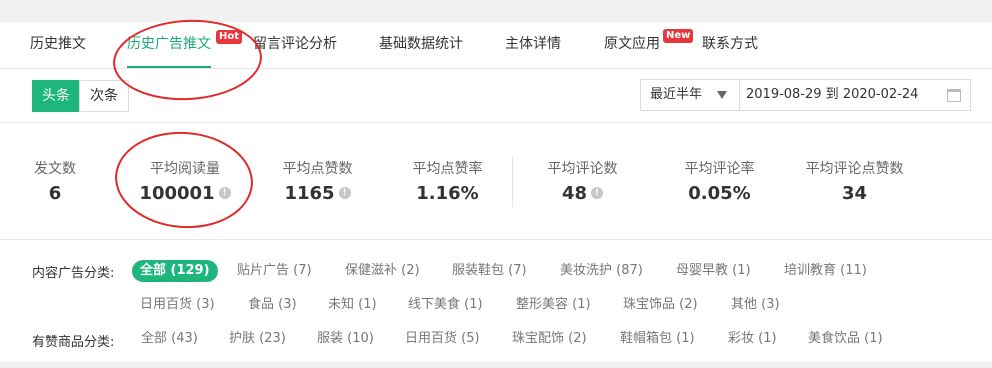 Image resolution: width=992 pixels, height=368 pixels. Describe the element at coordinates (169, 339) in the screenshot. I see `filter-item: 全部 (43)` at that location.